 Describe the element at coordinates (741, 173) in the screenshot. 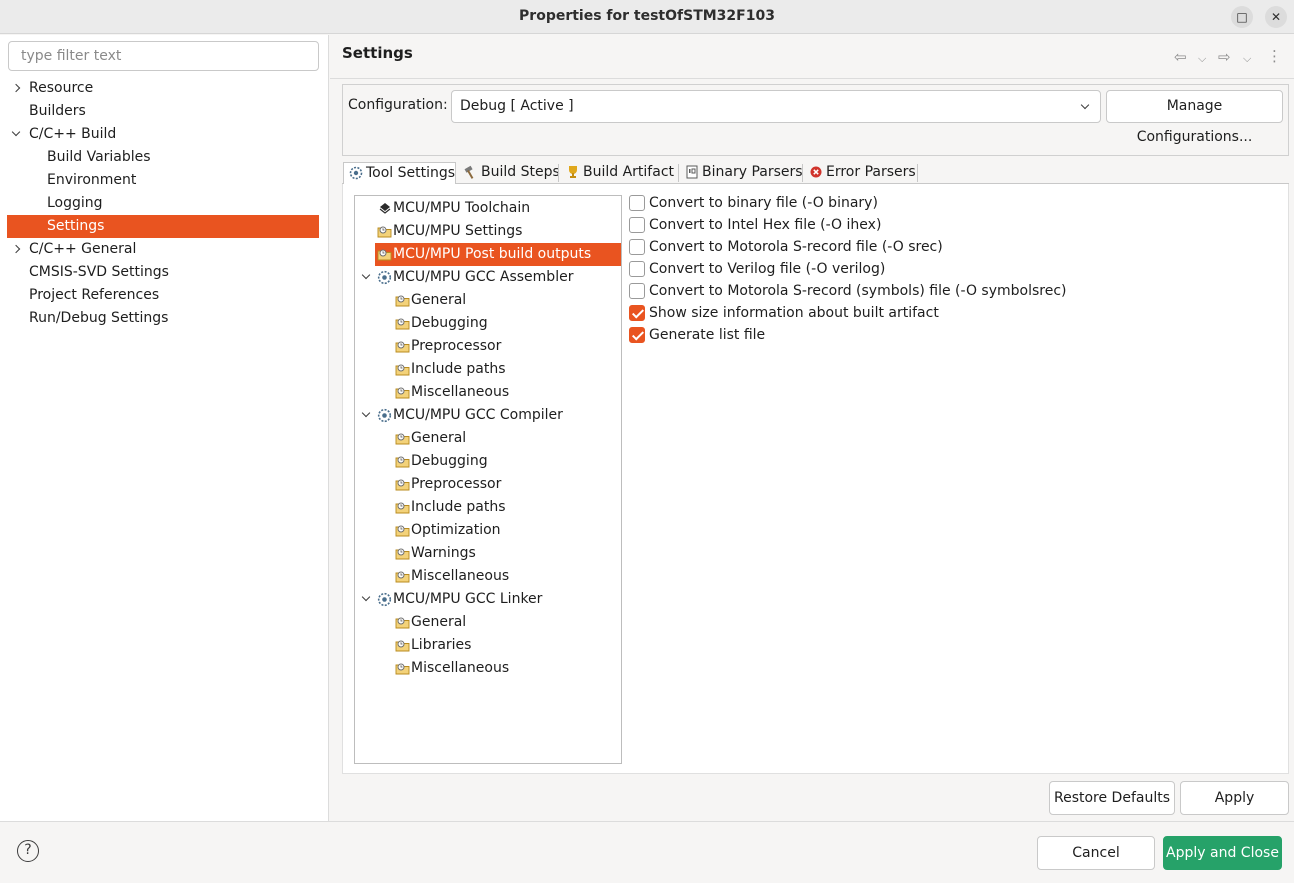

I see `tab-binary-parsers: Binary Parsers` at that location.